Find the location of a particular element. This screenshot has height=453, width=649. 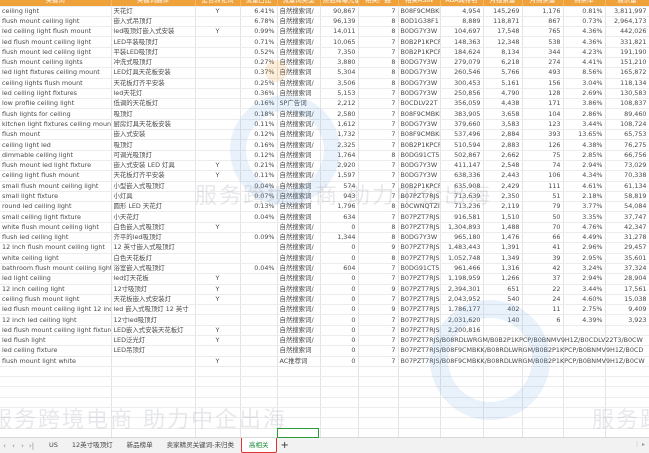

cell-purchase-rate: 4.38% is located at coordinates (584, 145).